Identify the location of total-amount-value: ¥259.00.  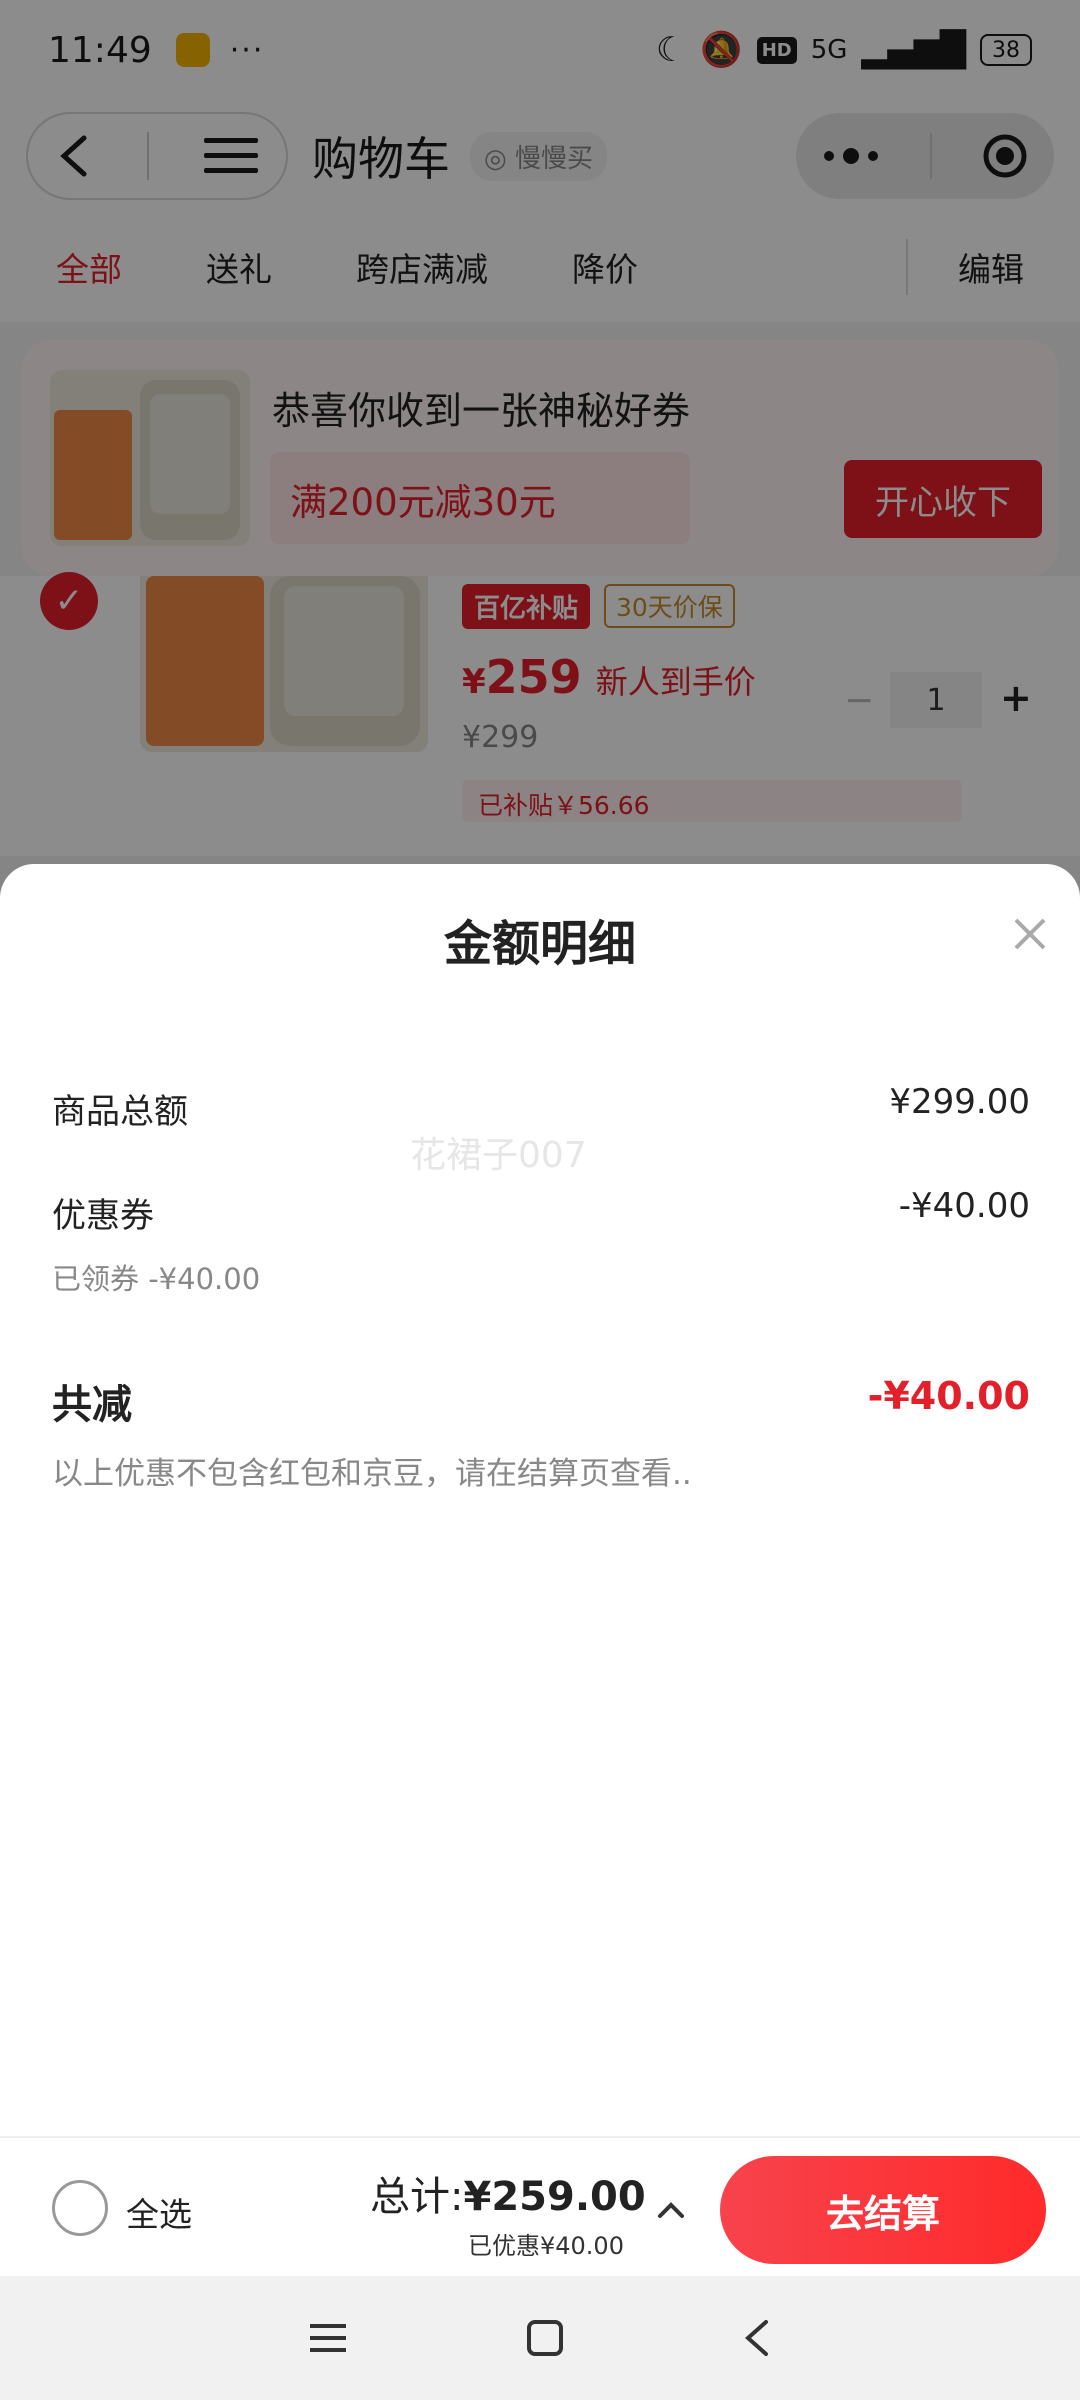
(554, 2197).